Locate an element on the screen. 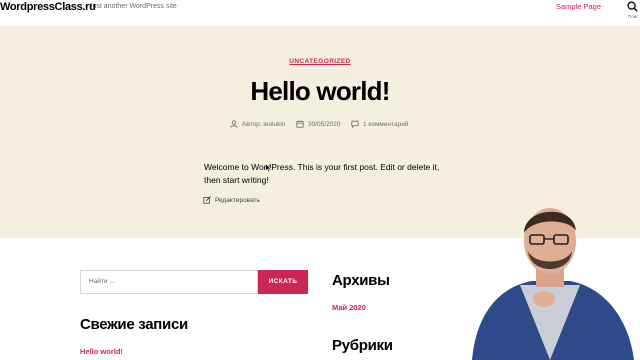 This screenshot has height=360, width=640. user-icon is located at coordinates (234, 124).